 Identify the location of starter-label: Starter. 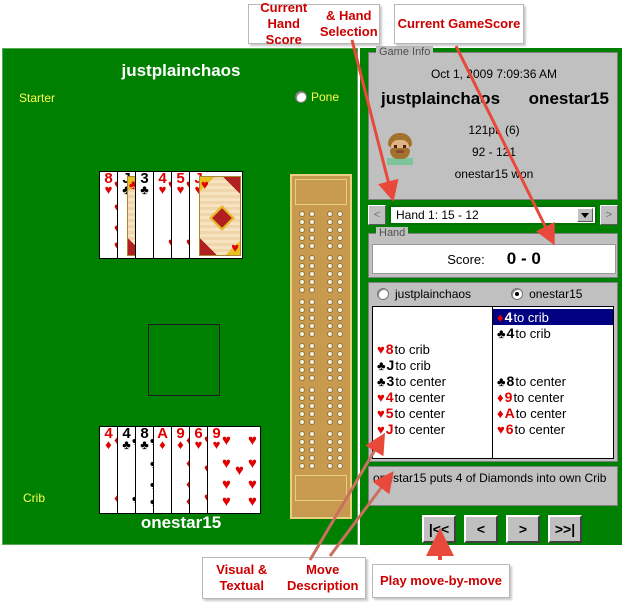
(37, 98).